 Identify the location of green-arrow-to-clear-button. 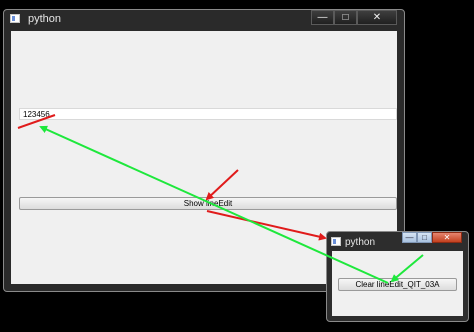
(407, 268).